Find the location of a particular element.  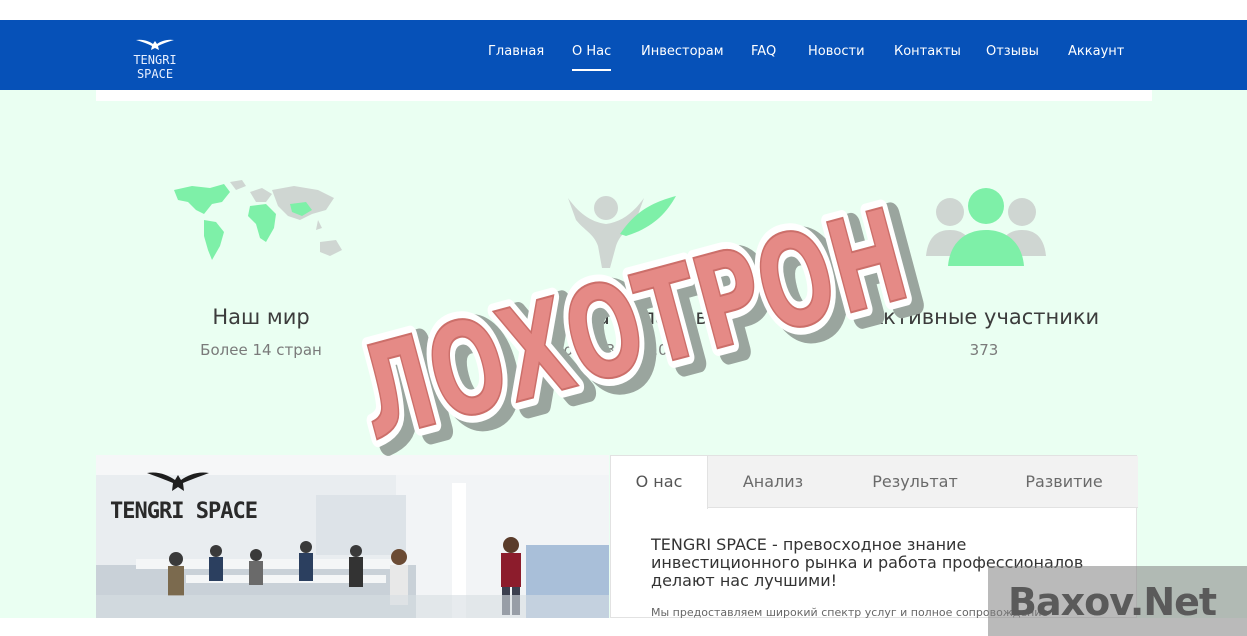

logo-text: TENGRI SPACE is located at coordinates (155, 67).